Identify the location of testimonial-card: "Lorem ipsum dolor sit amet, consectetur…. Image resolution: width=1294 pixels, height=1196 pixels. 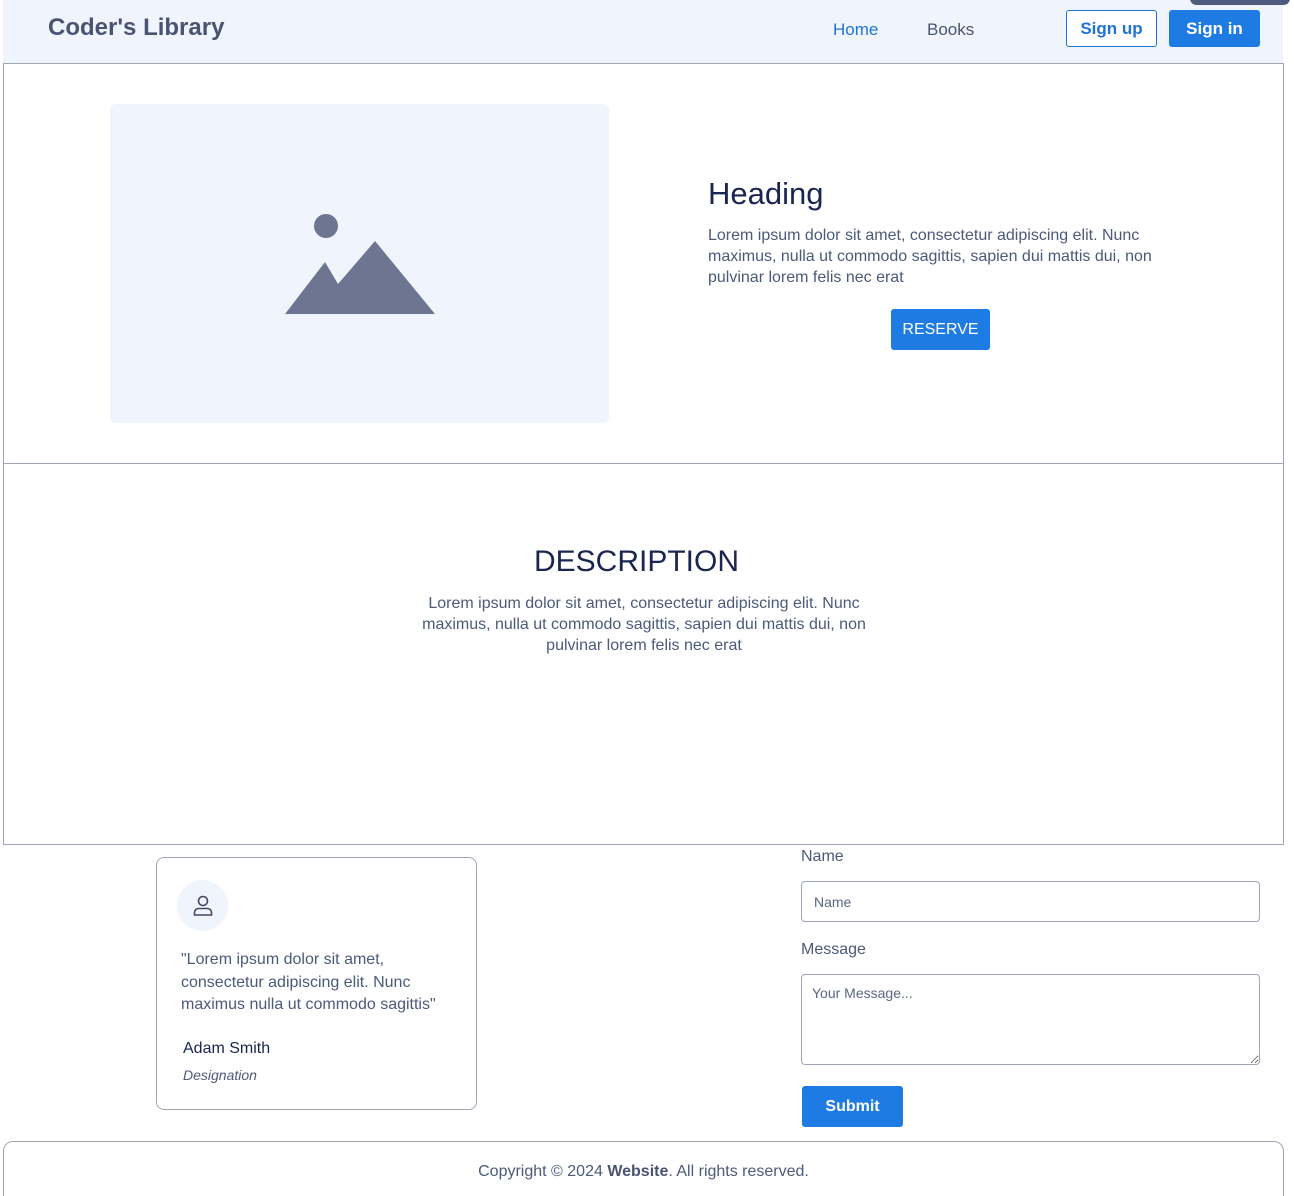
(316, 983).